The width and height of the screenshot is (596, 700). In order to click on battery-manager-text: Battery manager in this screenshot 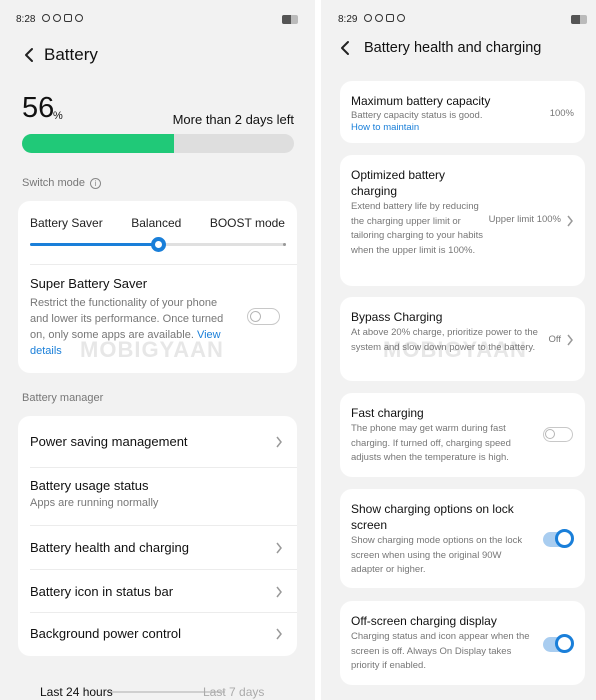, I will do `click(63, 398)`.